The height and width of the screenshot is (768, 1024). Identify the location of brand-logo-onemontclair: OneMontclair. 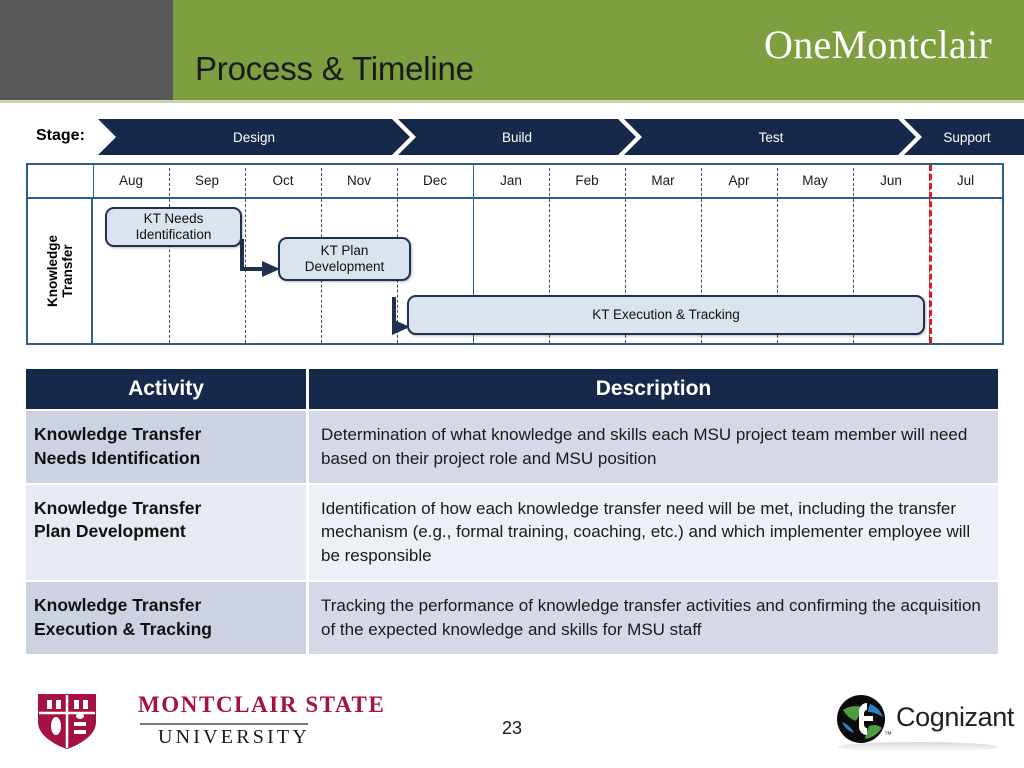
(878, 44).